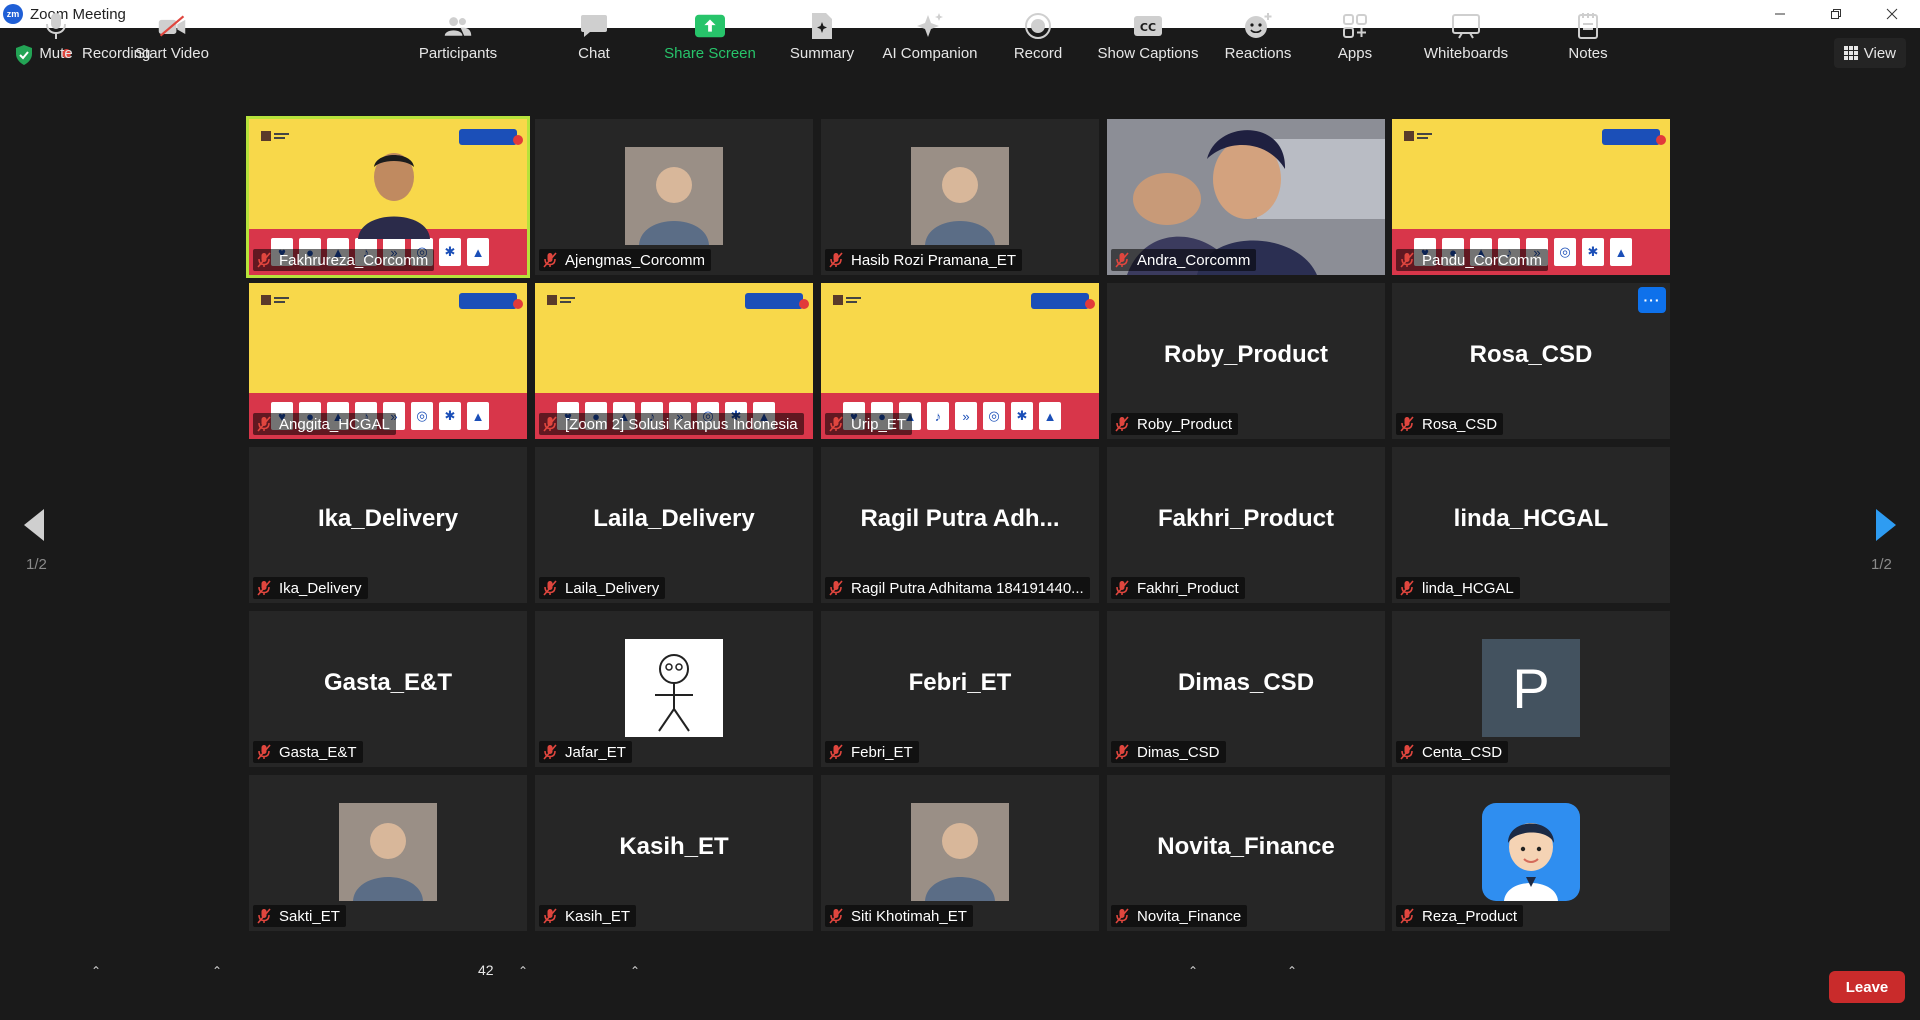 The height and width of the screenshot is (1020, 1920). Describe the element at coordinates (35, 525) in the screenshot. I see `previous-page-arrow-icon` at that location.